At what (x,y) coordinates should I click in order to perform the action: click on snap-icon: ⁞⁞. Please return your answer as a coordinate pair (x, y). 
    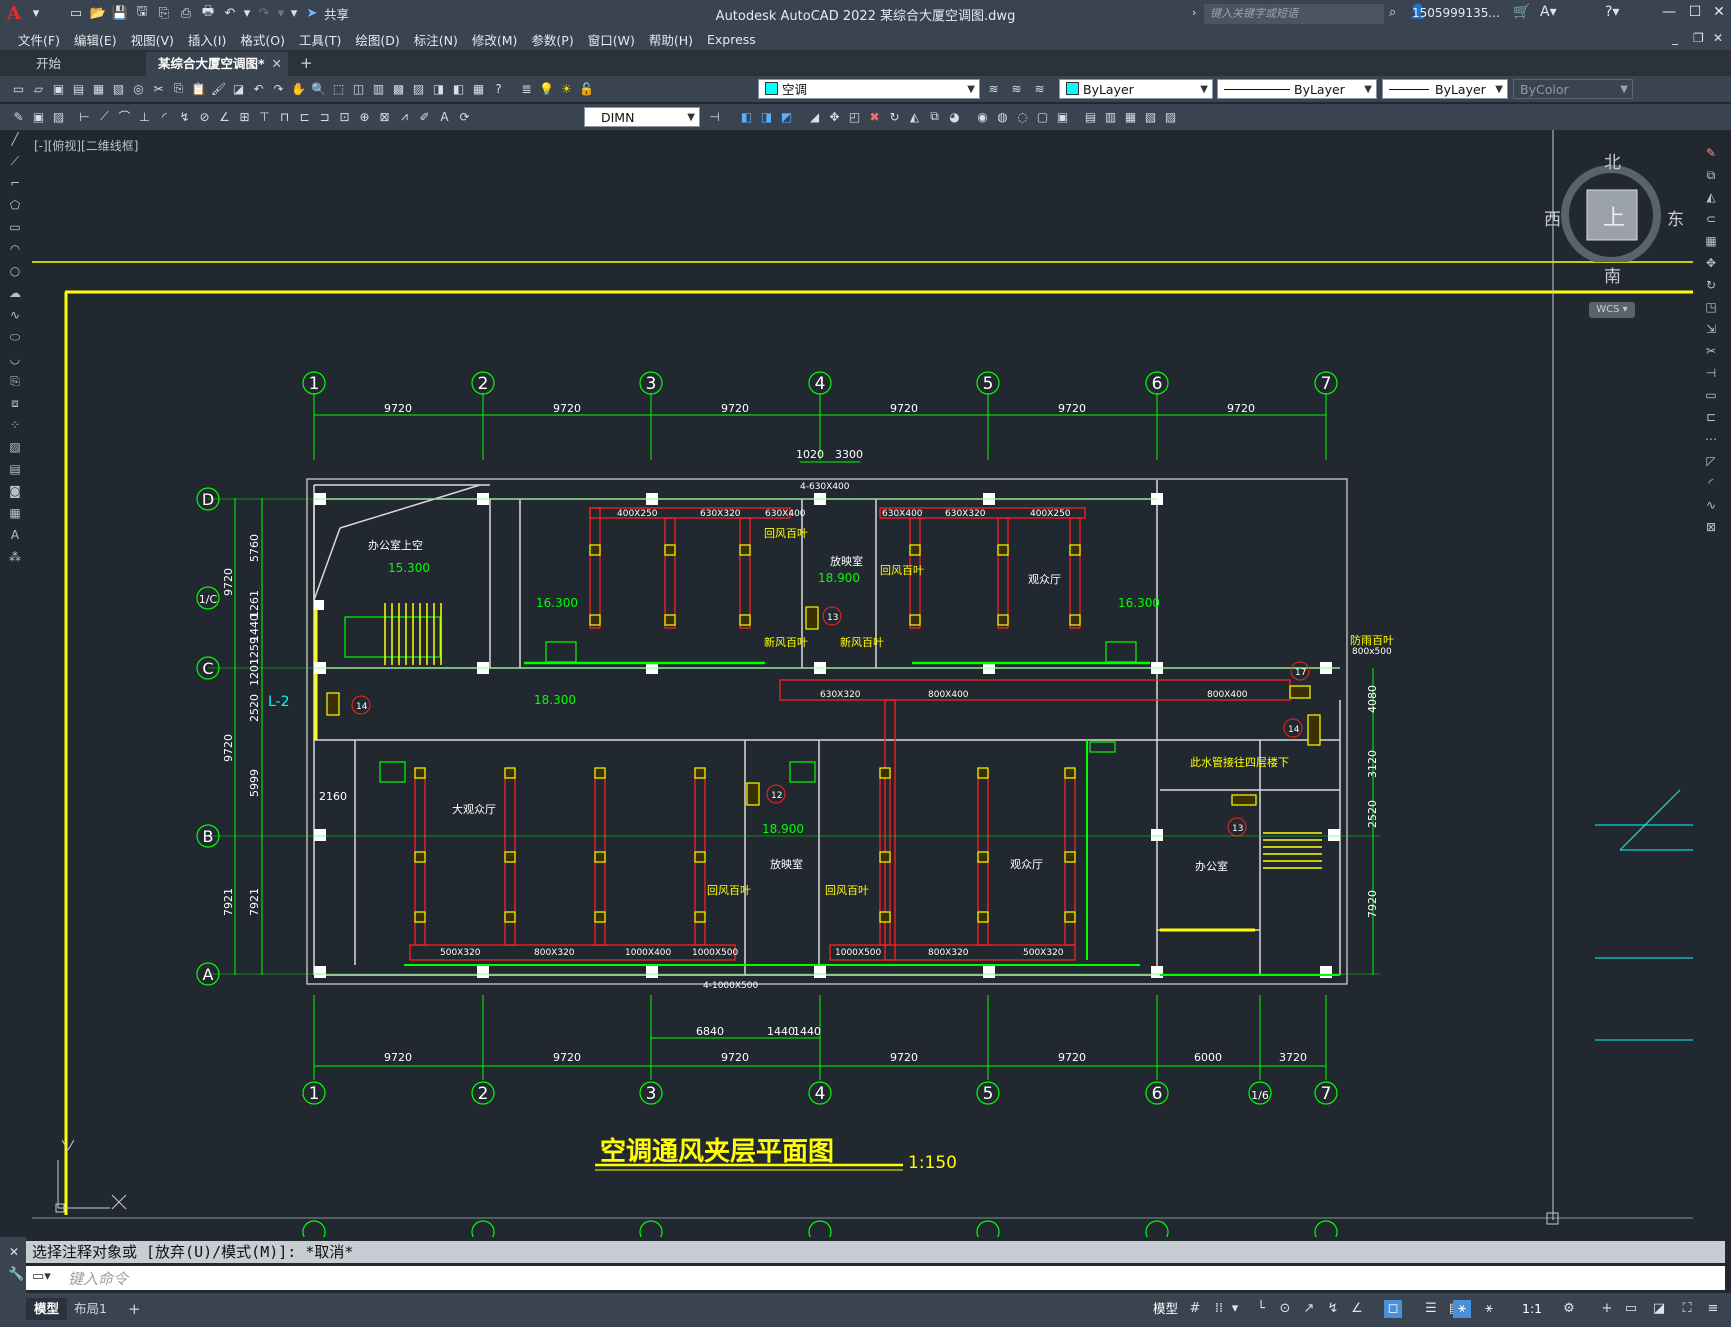
    Looking at the image, I should click on (1219, 1309).